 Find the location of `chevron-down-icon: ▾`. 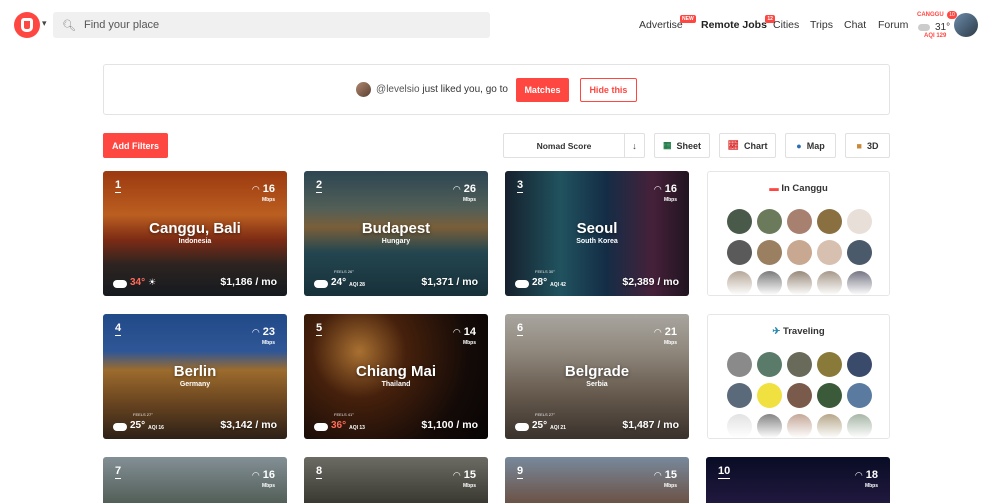

chevron-down-icon: ▾ is located at coordinates (44, 23).